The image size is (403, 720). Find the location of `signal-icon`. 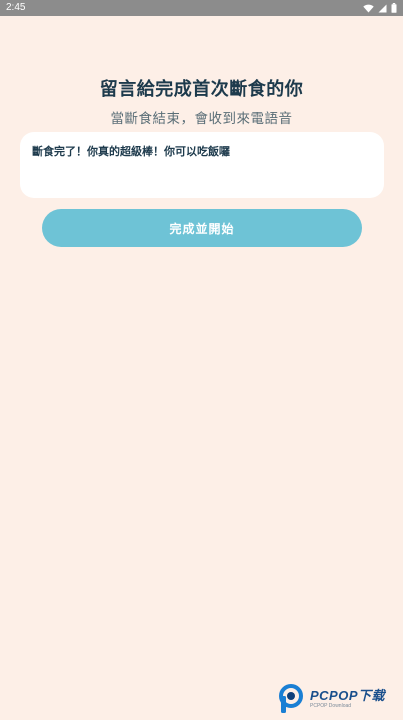

signal-icon is located at coordinates (382, 8).